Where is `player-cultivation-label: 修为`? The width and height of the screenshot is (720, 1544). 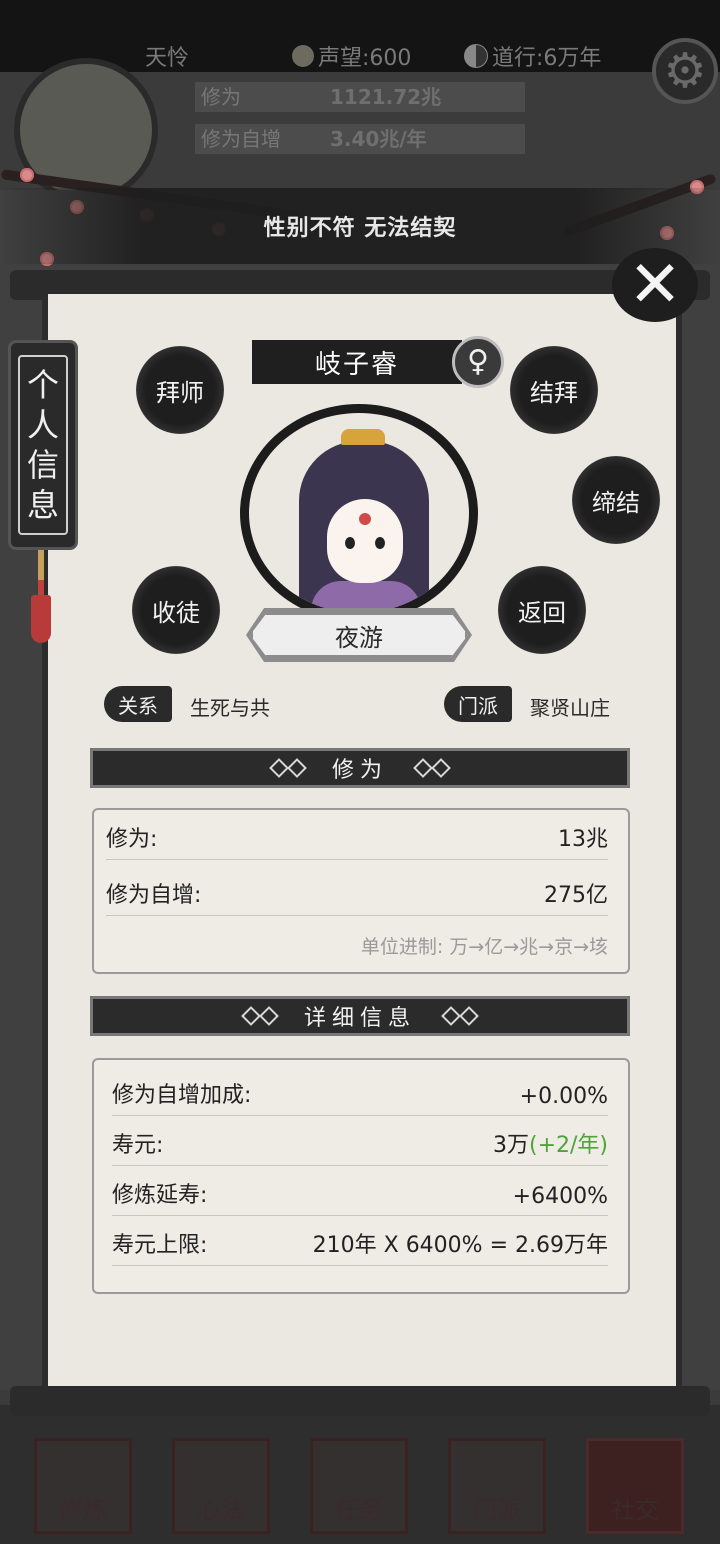
player-cultivation-label: 修为 is located at coordinates (221, 97).